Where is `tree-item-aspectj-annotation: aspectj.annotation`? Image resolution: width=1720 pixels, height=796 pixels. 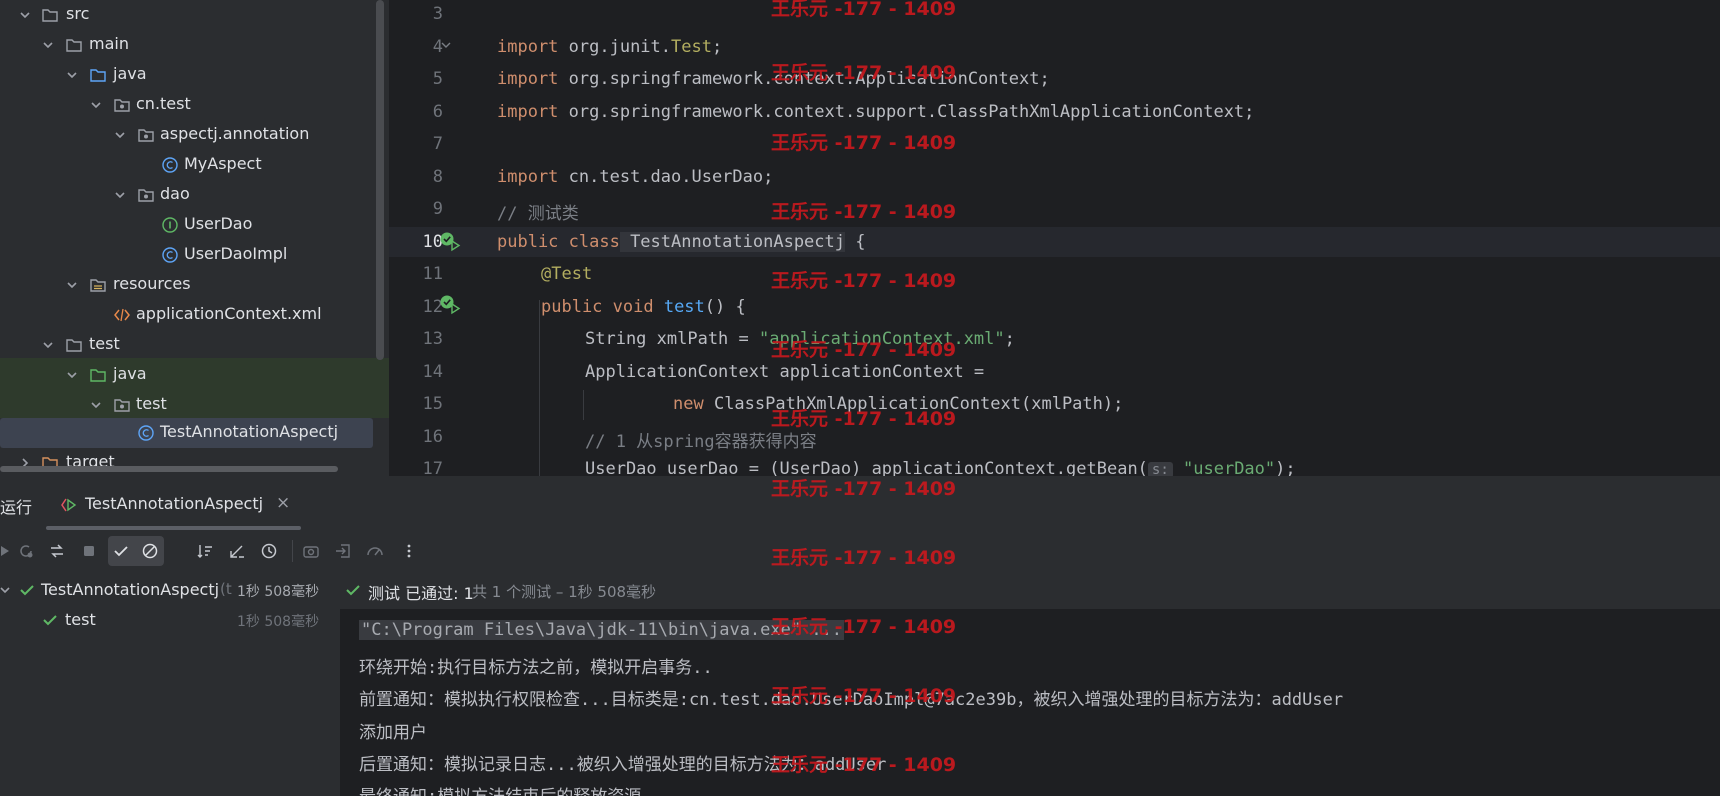 tree-item-aspectj-annotation: aspectj.annotation is located at coordinates (194, 135).